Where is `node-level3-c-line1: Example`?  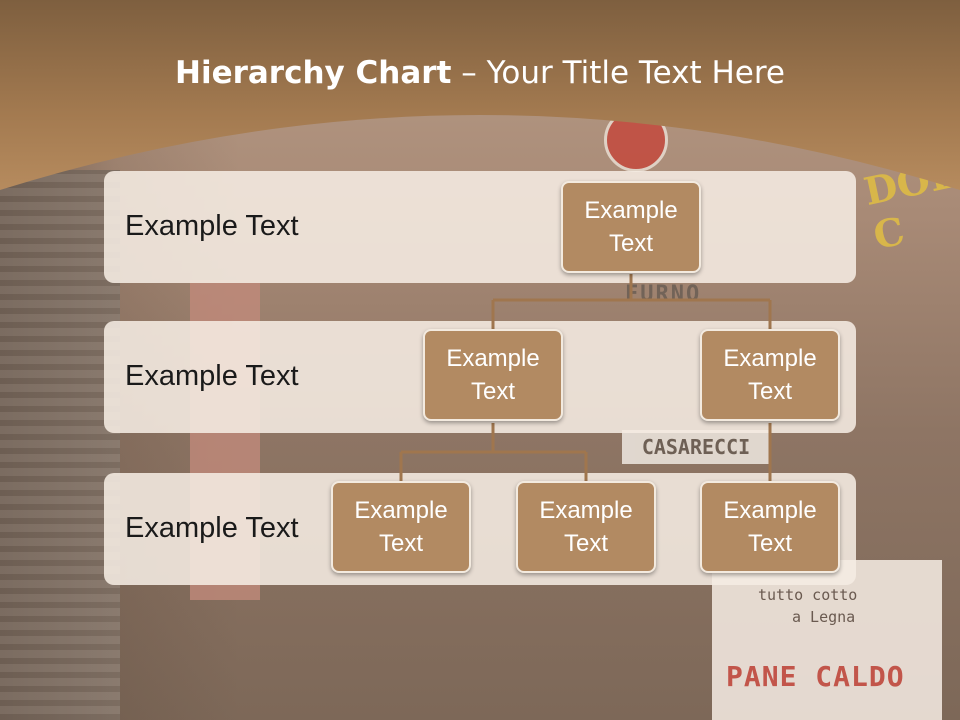 node-level3-c-line1: Example is located at coordinates (770, 510).